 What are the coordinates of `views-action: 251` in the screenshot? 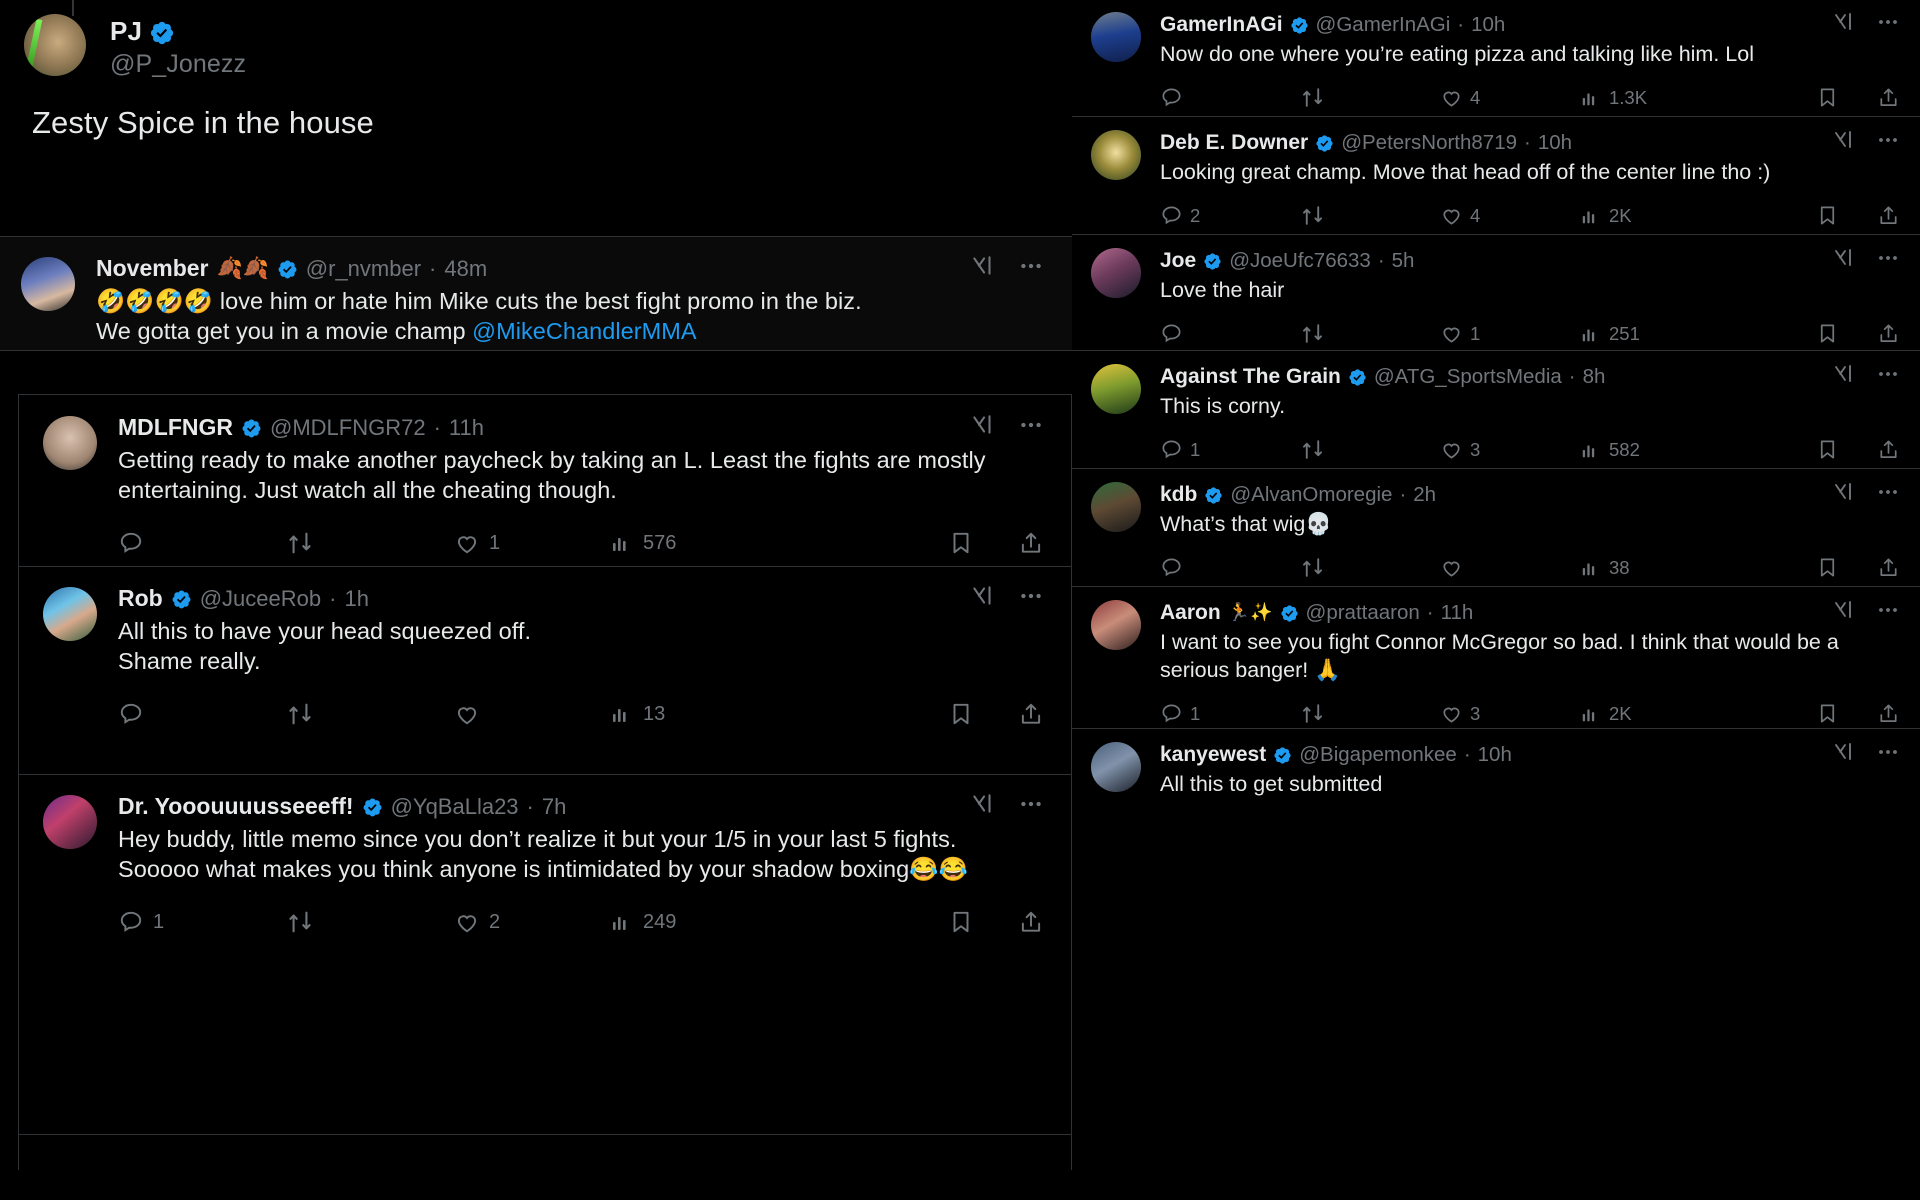 It's located at (1698, 334).